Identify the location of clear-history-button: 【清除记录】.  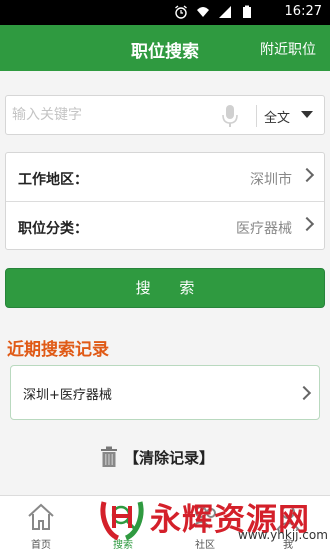
(157, 457).